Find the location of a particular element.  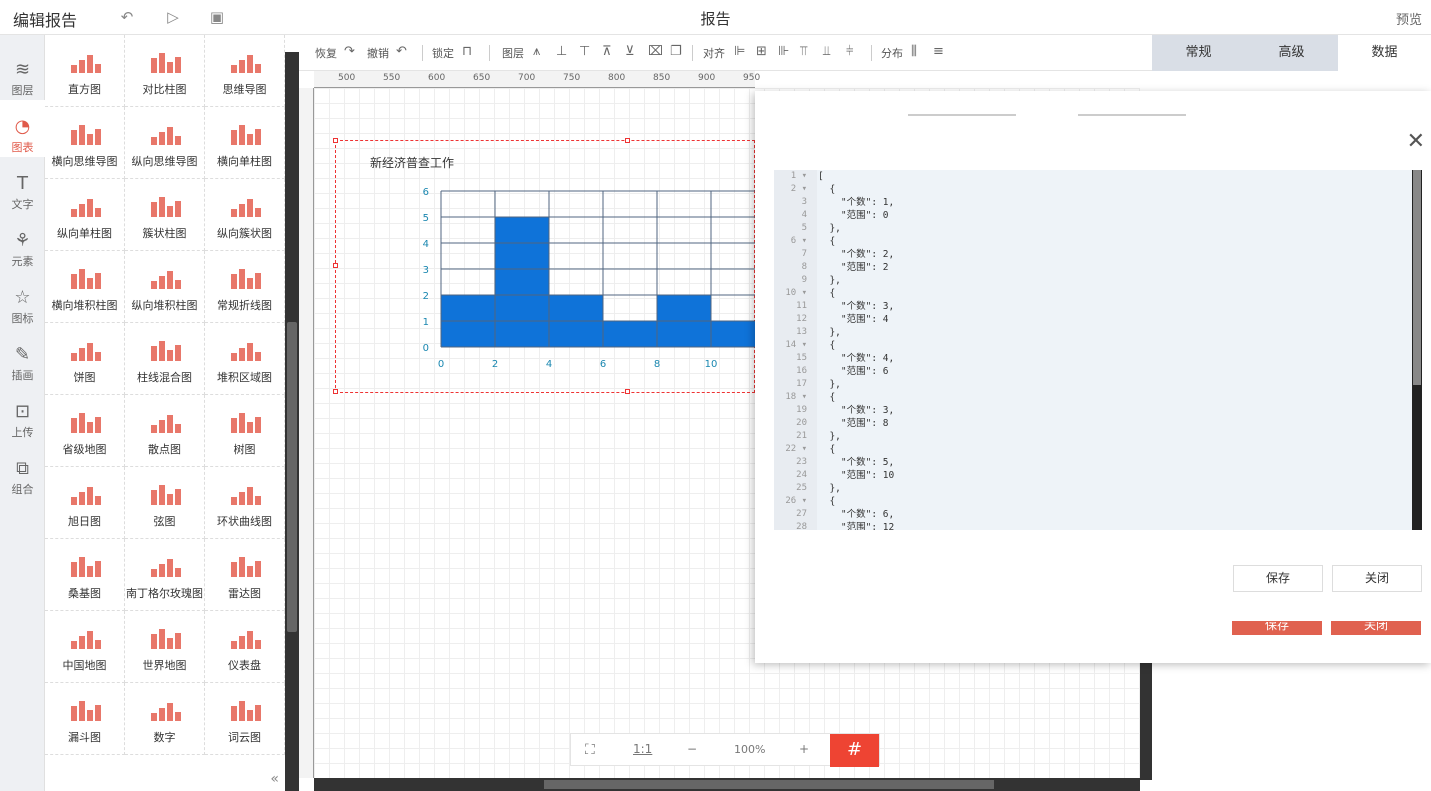

chart-type-item: 柱线混合图 is located at coordinates (165, 359).